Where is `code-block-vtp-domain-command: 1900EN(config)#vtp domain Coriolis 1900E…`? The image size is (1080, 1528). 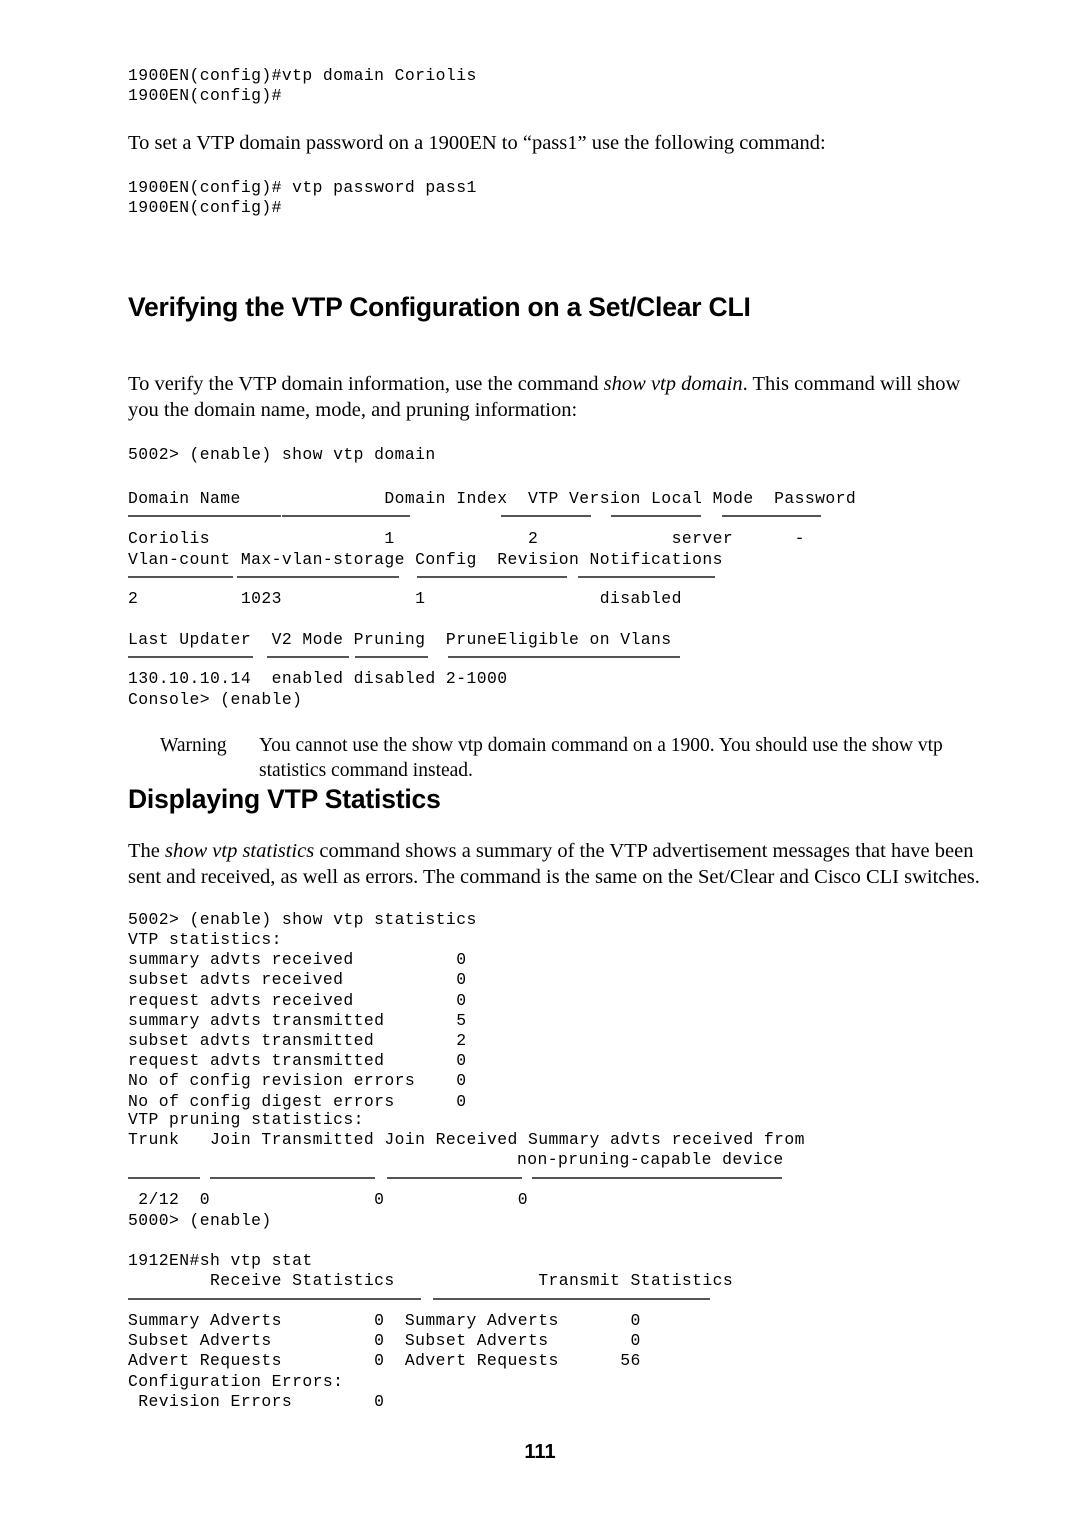
code-block-vtp-domain-command: 1900EN(config)#vtp domain Coriolis 1900E… is located at coordinates (302, 86).